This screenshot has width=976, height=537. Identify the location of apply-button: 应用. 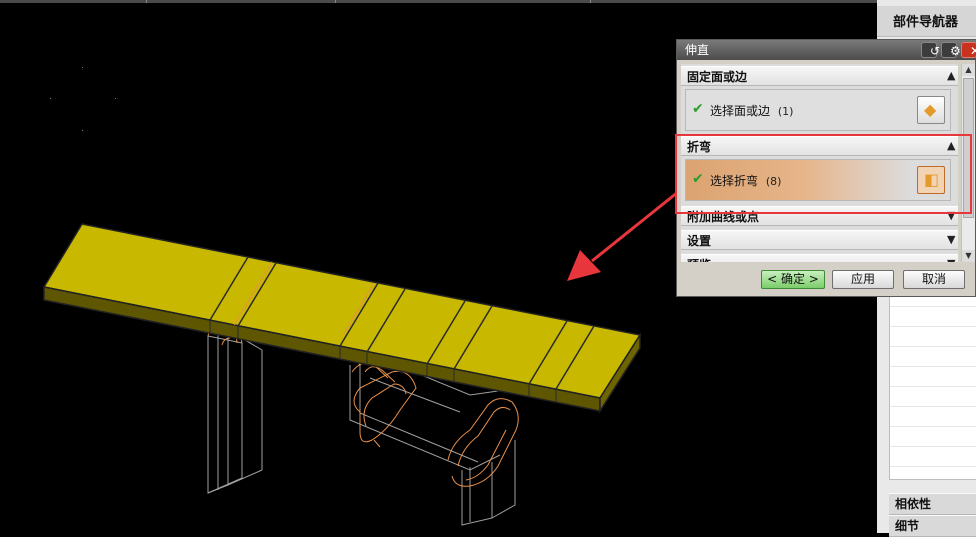
(863, 279).